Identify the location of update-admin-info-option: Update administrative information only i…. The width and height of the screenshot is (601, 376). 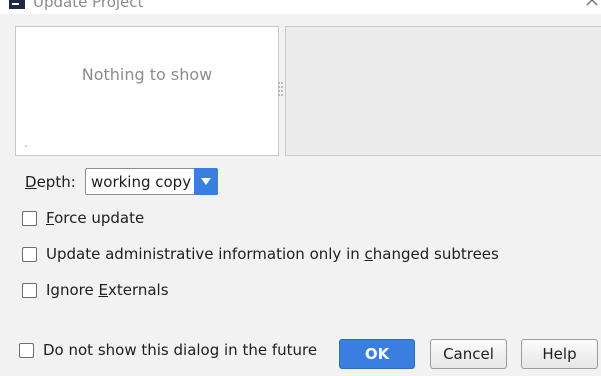
(260, 254).